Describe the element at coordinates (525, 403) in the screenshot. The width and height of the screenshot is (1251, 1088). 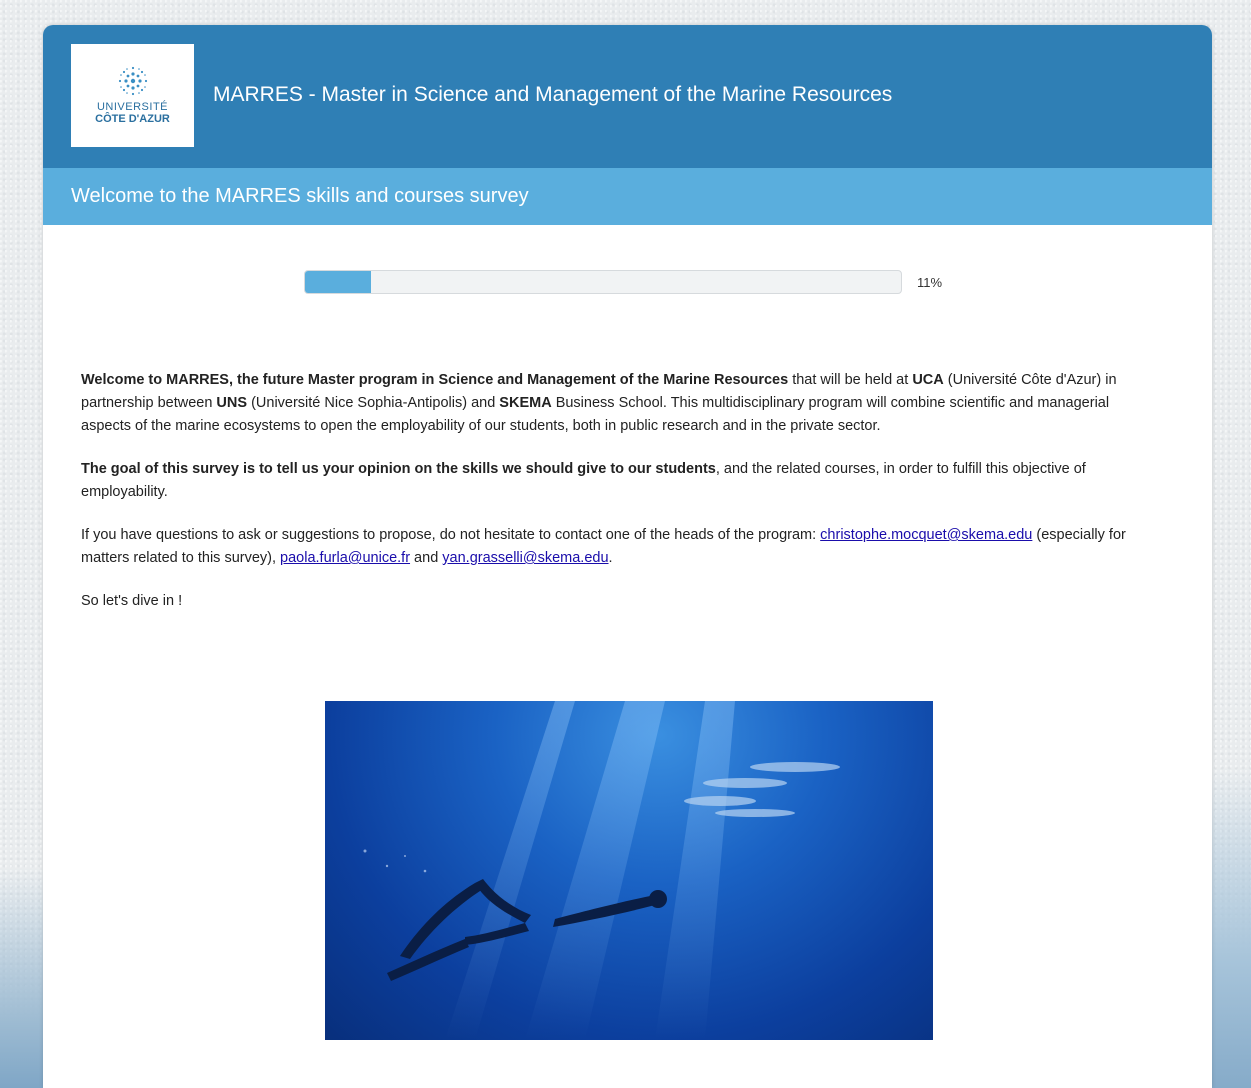
I see `bold-text: SKEMA` at that location.